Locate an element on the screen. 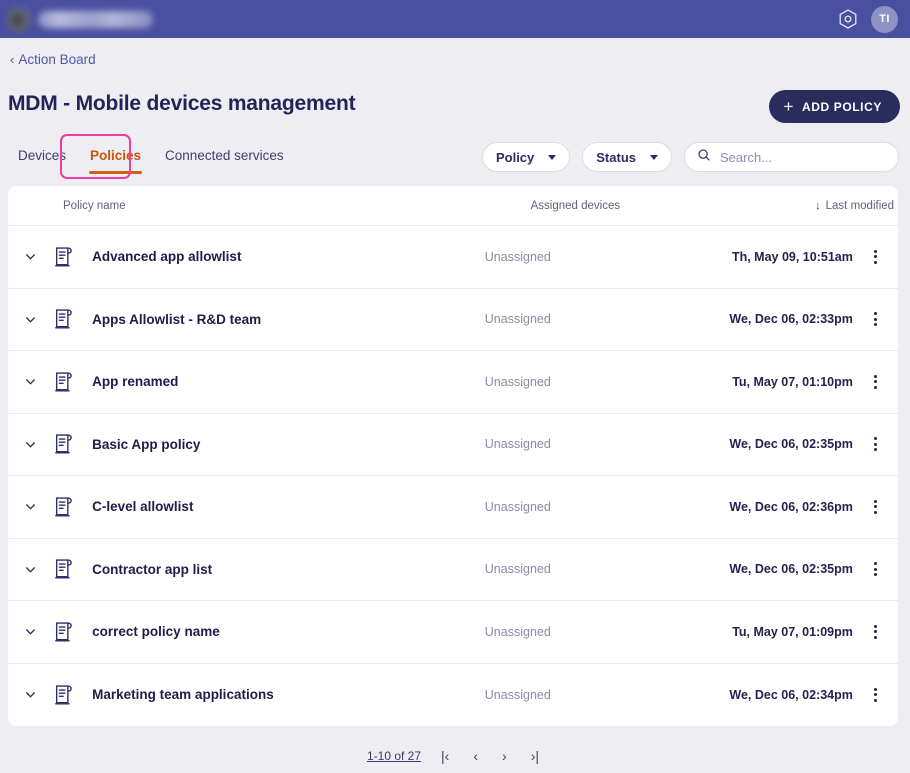 The height and width of the screenshot is (773, 910). search-icon is located at coordinates (704, 157).